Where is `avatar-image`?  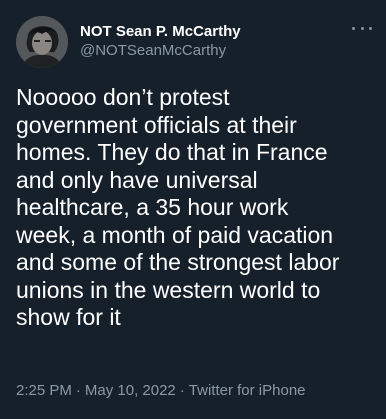
avatar-image is located at coordinates (42, 42).